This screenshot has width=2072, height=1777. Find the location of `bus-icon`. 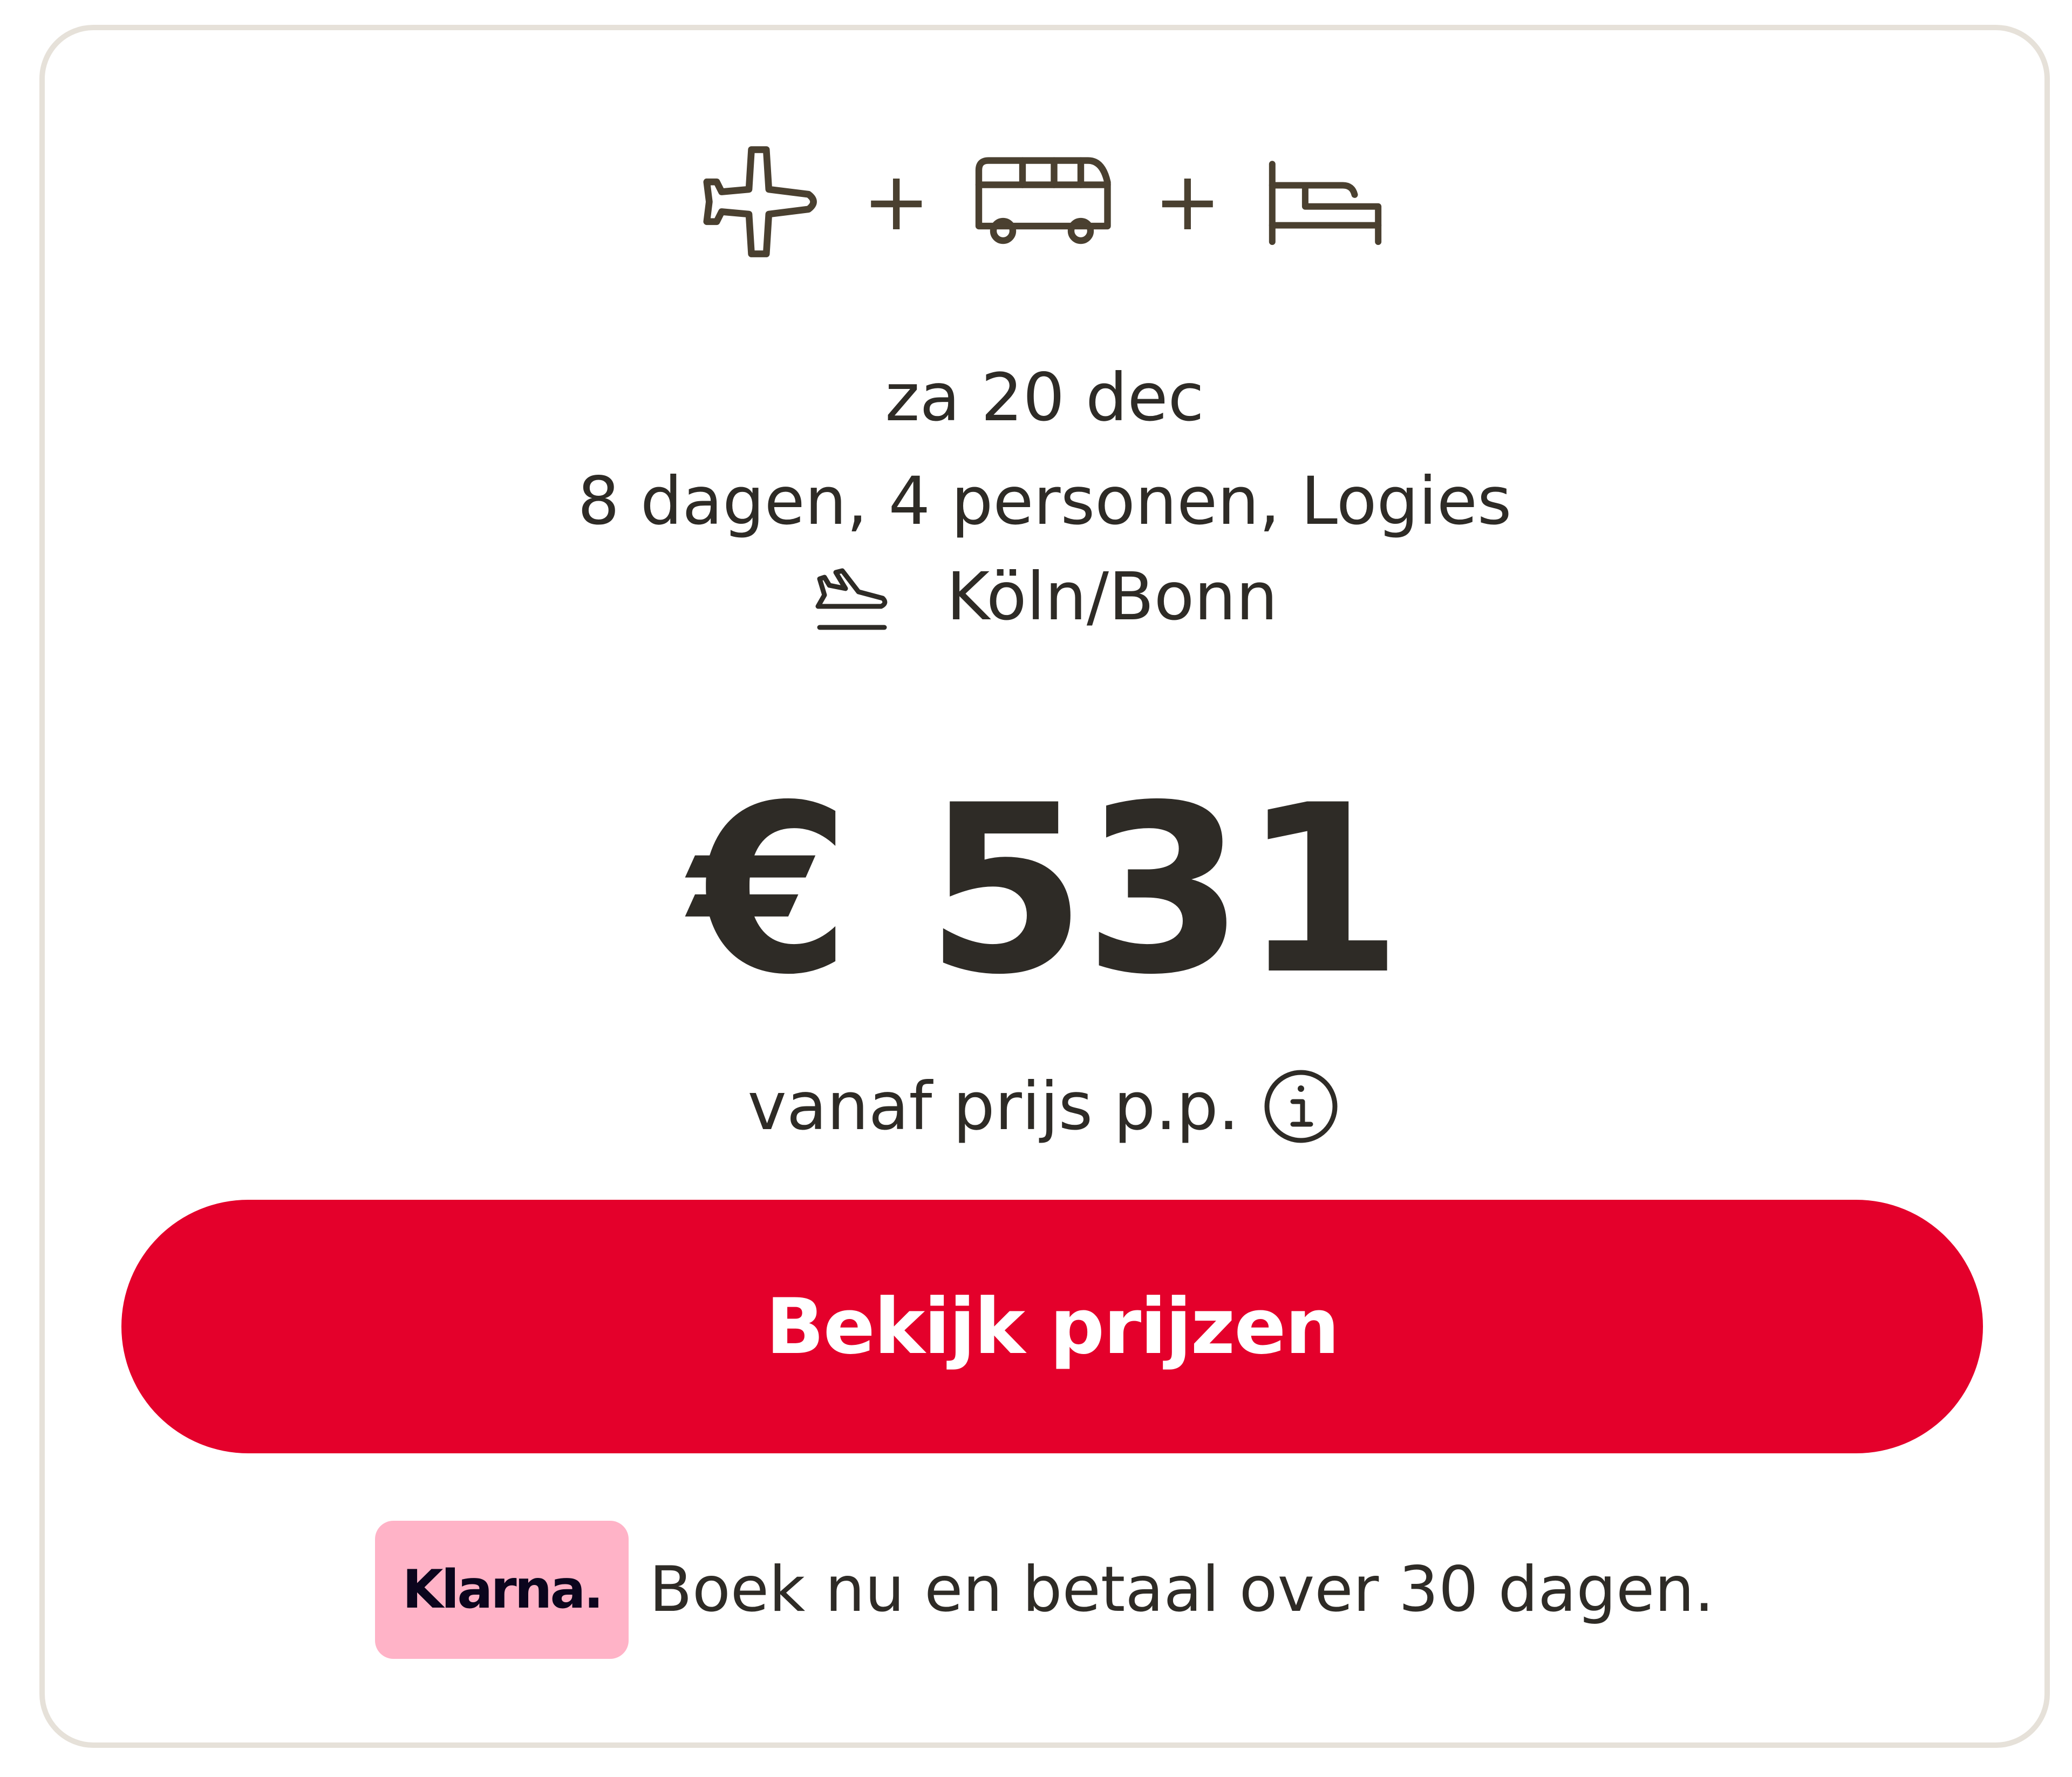

bus-icon is located at coordinates (1043, 200).